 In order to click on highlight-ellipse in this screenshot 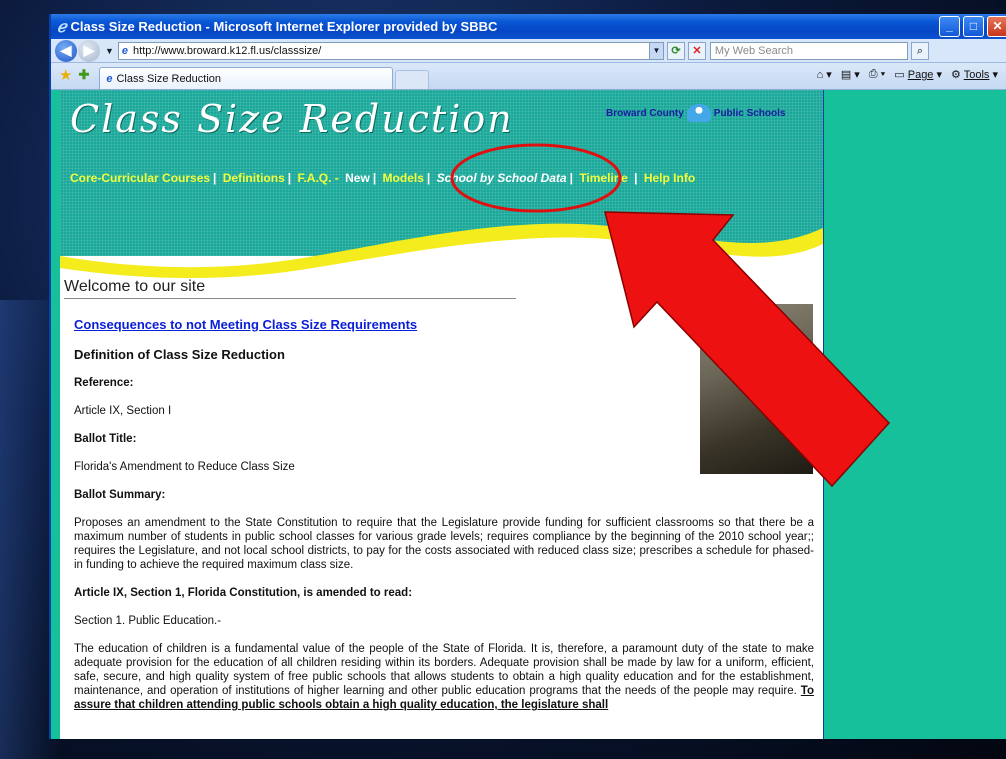, I will do `click(536, 178)`.